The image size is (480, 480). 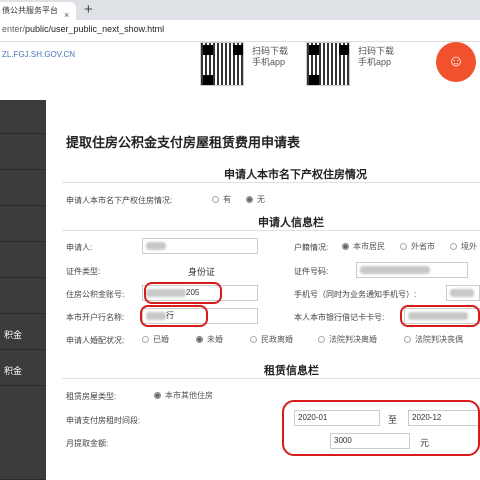 I want to click on radio-marital-widowed: 法院判决丧偶, so click(x=433, y=339).